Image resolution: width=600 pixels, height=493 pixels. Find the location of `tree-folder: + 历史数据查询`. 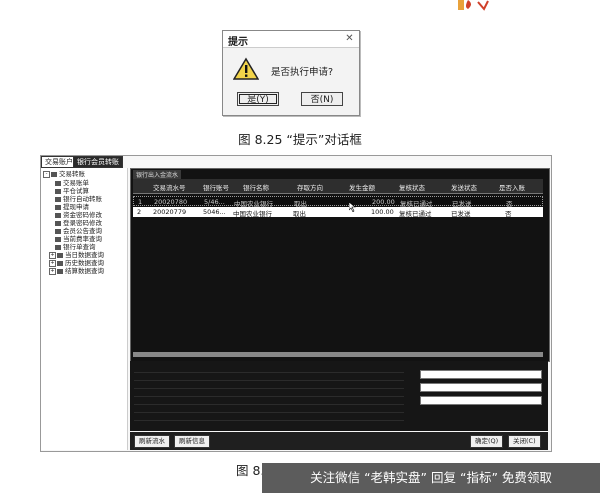

tree-folder: + 历史数据查询 is located at coordinates (76, 263).